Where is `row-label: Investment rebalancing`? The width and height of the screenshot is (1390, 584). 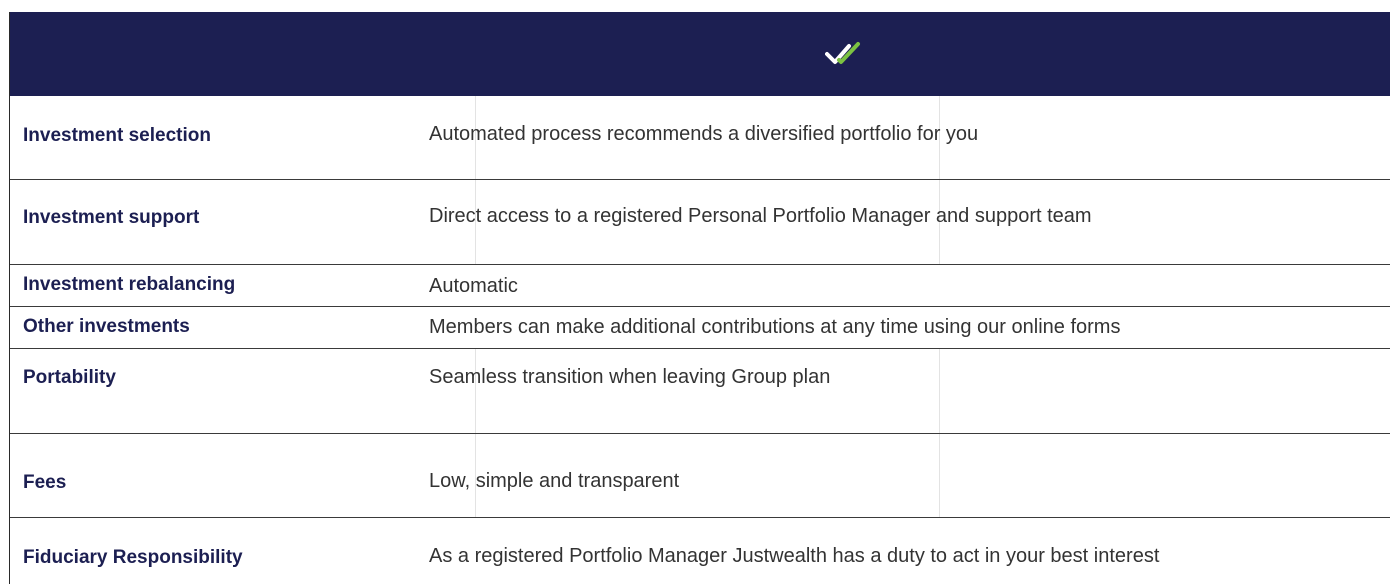 row-label: Investment rebalancing is located at coordinates (129, 284).